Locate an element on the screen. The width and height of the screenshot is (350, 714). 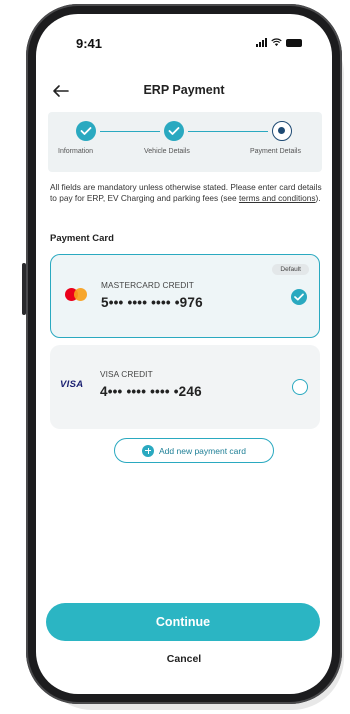
header: ERP Payment is located at coordinates (184, 92).